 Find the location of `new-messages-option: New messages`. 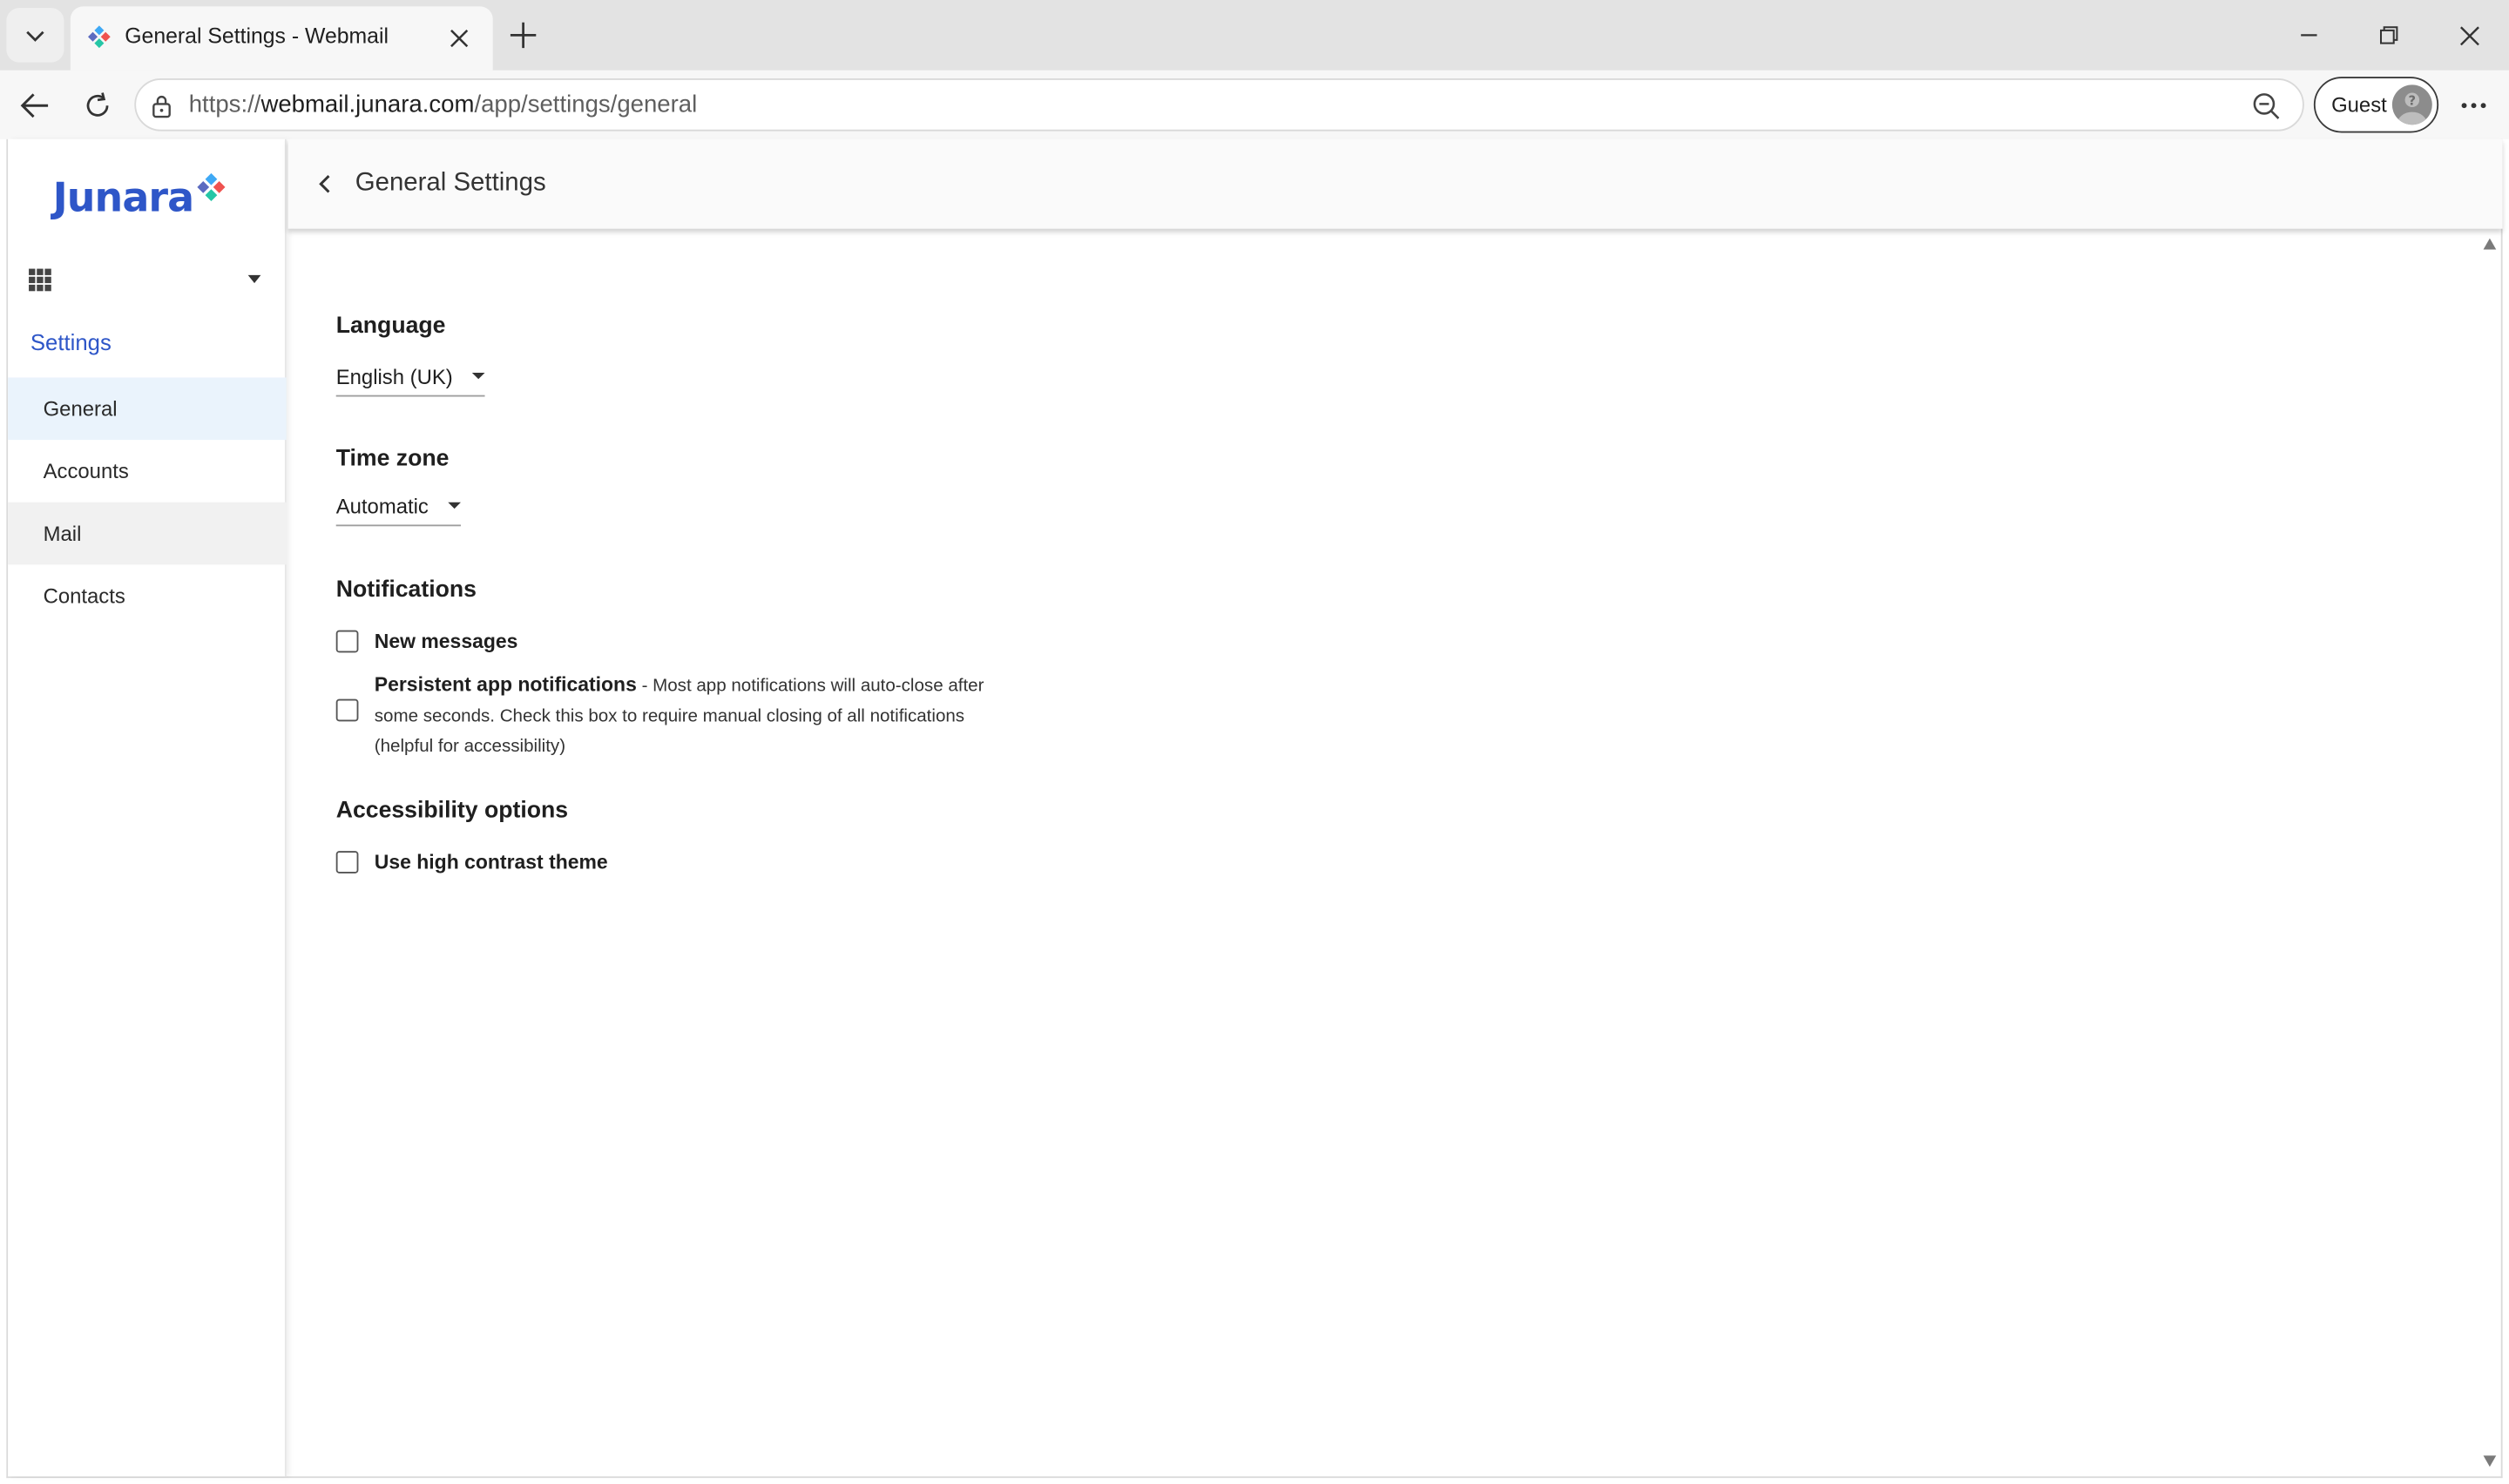

new-messages-option: New messages is located at coordinates (426, 641).